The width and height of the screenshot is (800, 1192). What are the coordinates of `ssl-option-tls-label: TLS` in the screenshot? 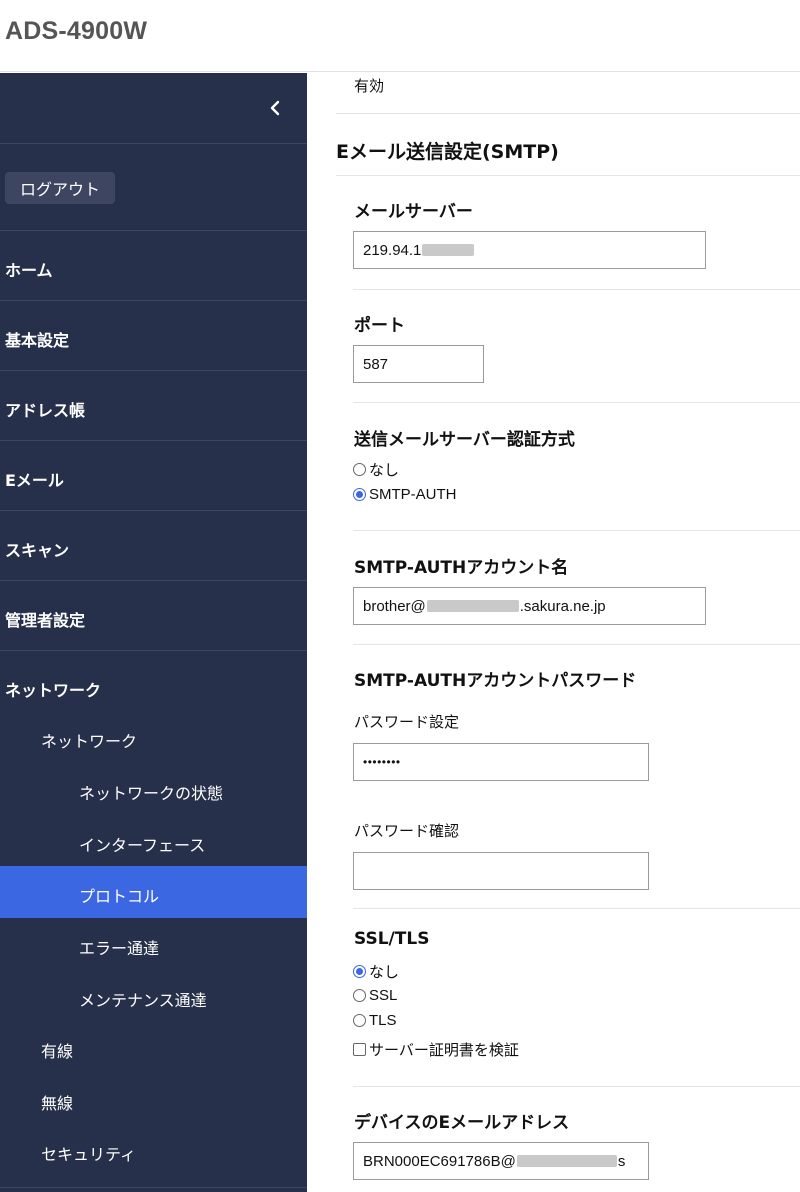 It's located at (383, 1020).